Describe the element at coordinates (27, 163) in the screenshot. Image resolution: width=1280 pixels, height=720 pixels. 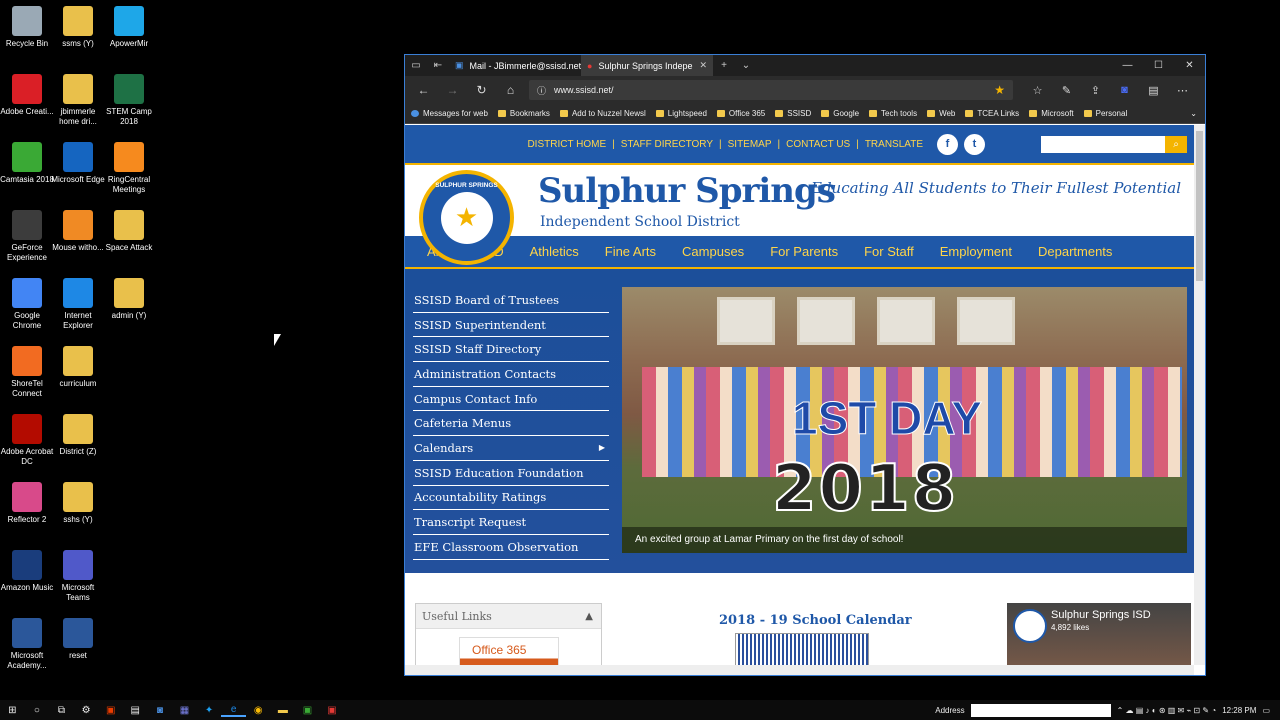
I see `desktop-icon: Camtasia 2018` at that location.